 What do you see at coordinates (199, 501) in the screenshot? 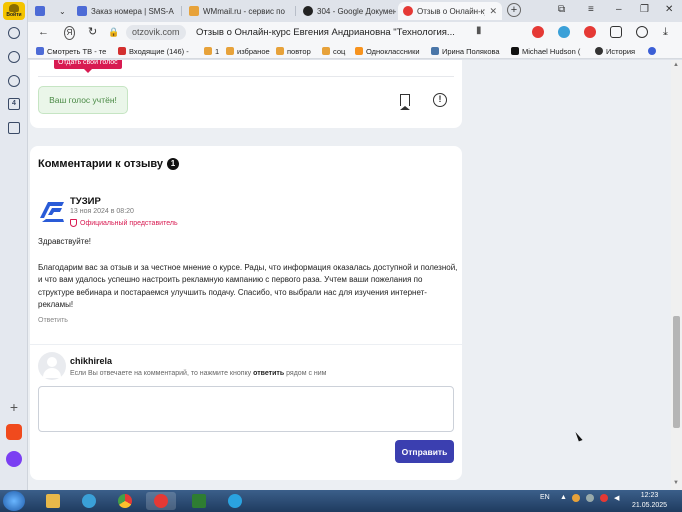
I see `taskbar-excel` at bounding box center [199, 501].